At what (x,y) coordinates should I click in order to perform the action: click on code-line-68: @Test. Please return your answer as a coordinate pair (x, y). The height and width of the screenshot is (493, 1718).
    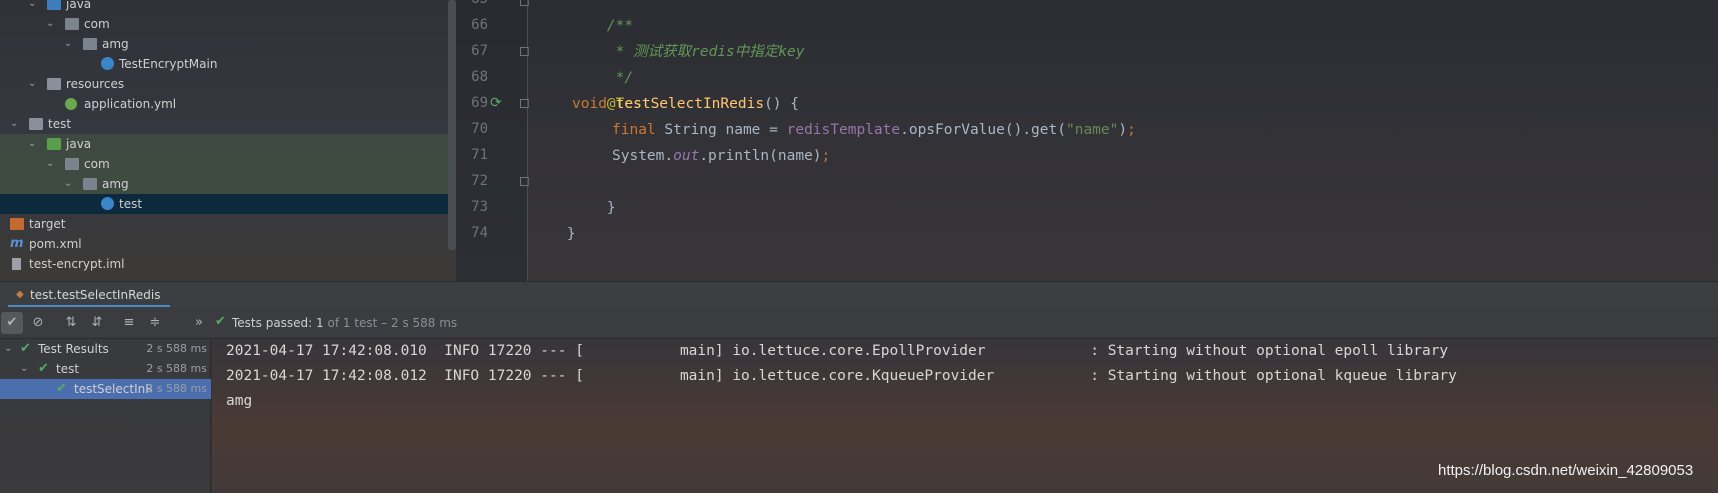
    Looking at the image, I should click on (628, 104).